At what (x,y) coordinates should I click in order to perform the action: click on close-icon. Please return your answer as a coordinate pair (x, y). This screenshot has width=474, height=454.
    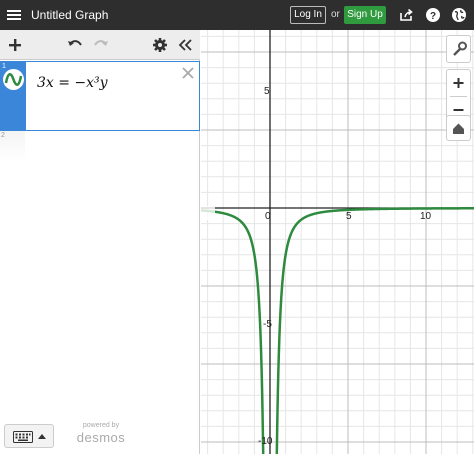
    Looking at the image, I should click on (188, 73).